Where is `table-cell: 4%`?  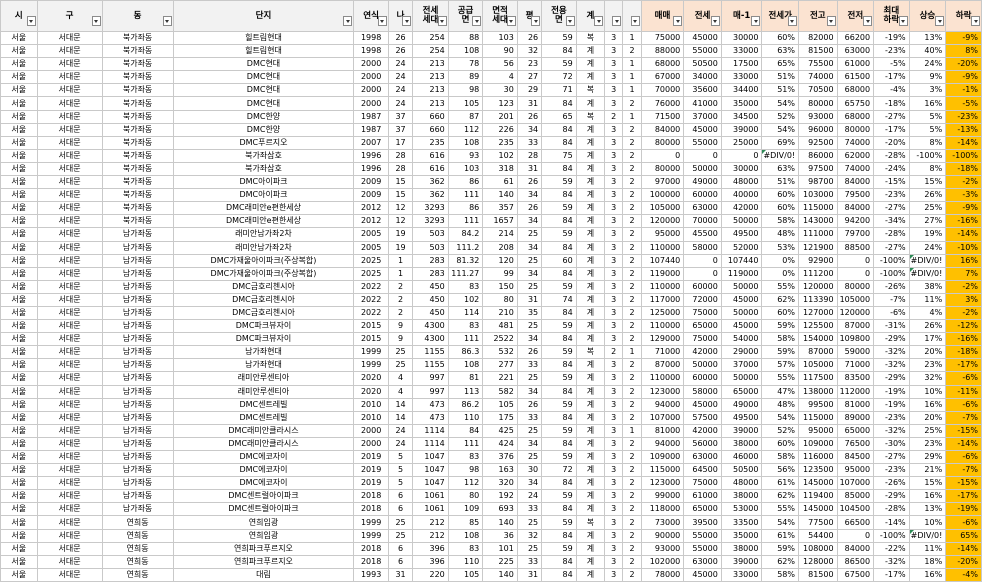
table-cell: 4% is located at coordinates (927, 313).